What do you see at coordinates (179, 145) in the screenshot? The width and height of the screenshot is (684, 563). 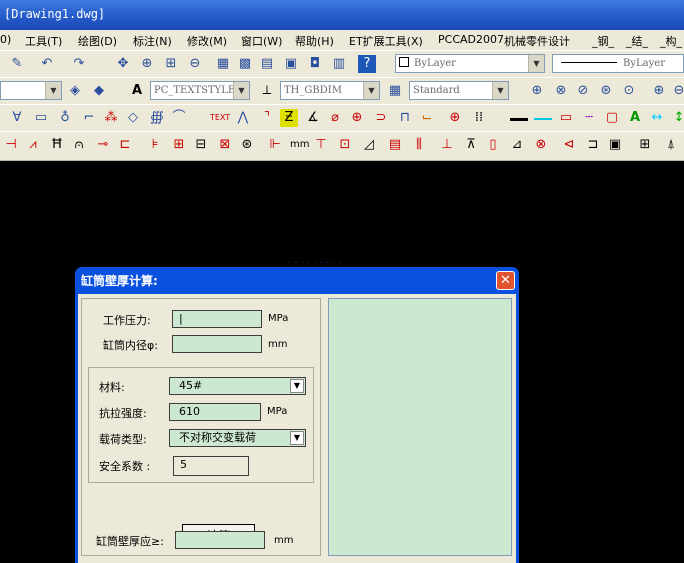 I see `nut-icon: ⊞` at bounding box center [179, 145].